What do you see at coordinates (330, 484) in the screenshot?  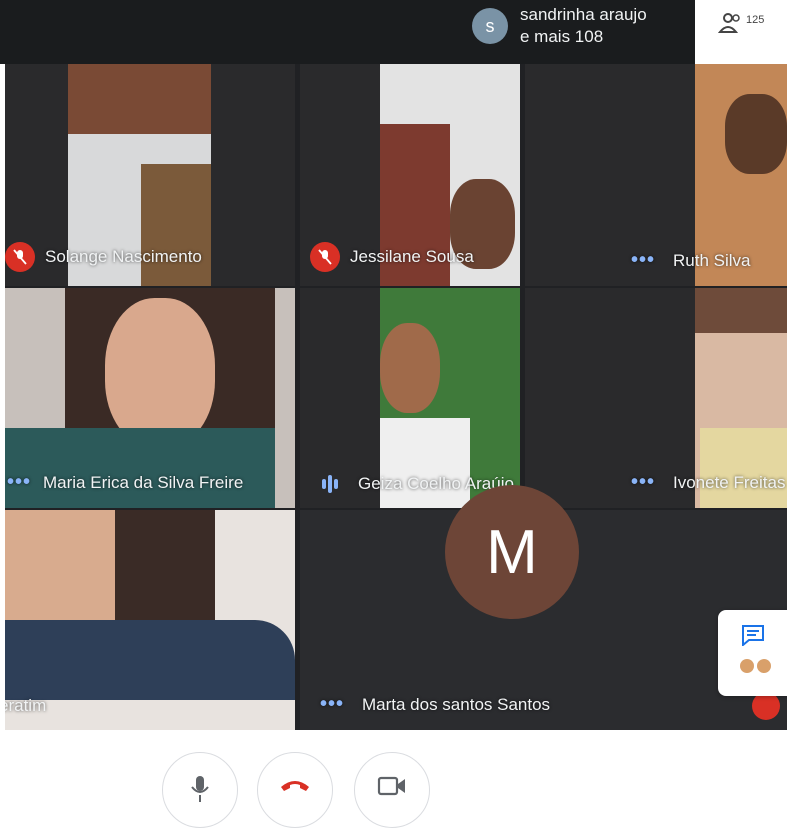 I see `speaking-icon` at bounding box center [330, 484].